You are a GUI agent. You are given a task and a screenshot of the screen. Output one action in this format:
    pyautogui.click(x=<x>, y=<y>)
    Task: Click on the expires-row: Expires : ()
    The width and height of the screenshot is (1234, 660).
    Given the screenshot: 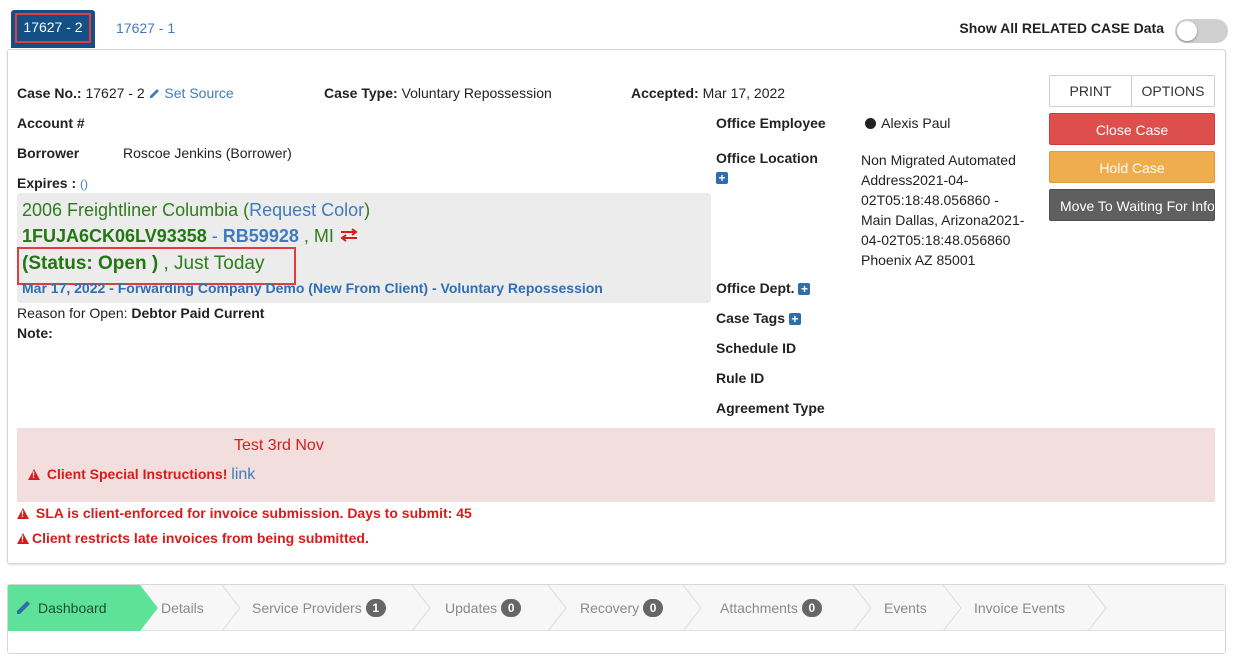 What is the action you would take?
    pyautogui.click(x=52, y=183)
    